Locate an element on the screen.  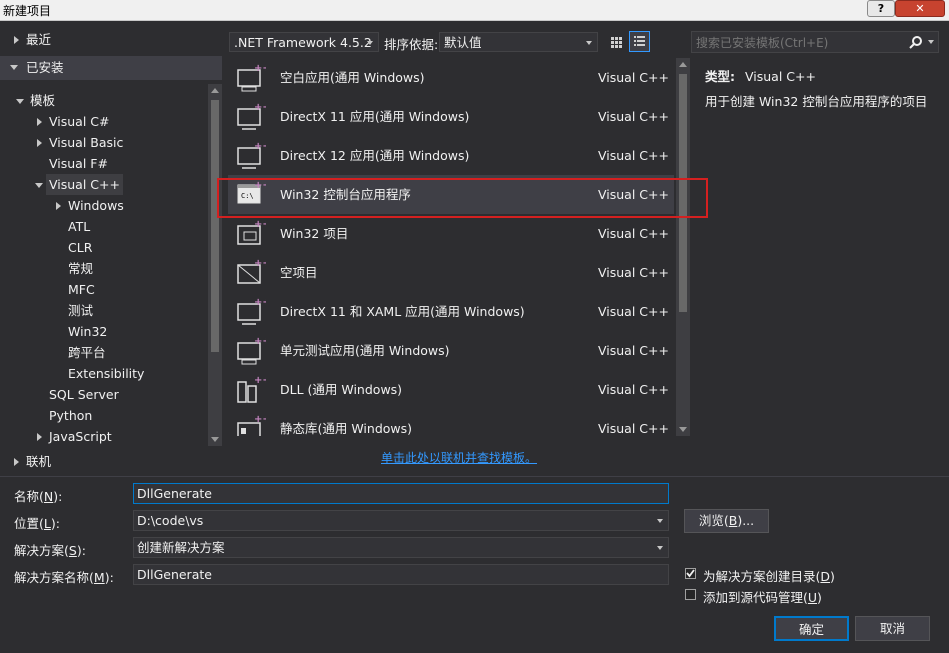
tree-label: JavaScript is located at coordinates (80, 436).